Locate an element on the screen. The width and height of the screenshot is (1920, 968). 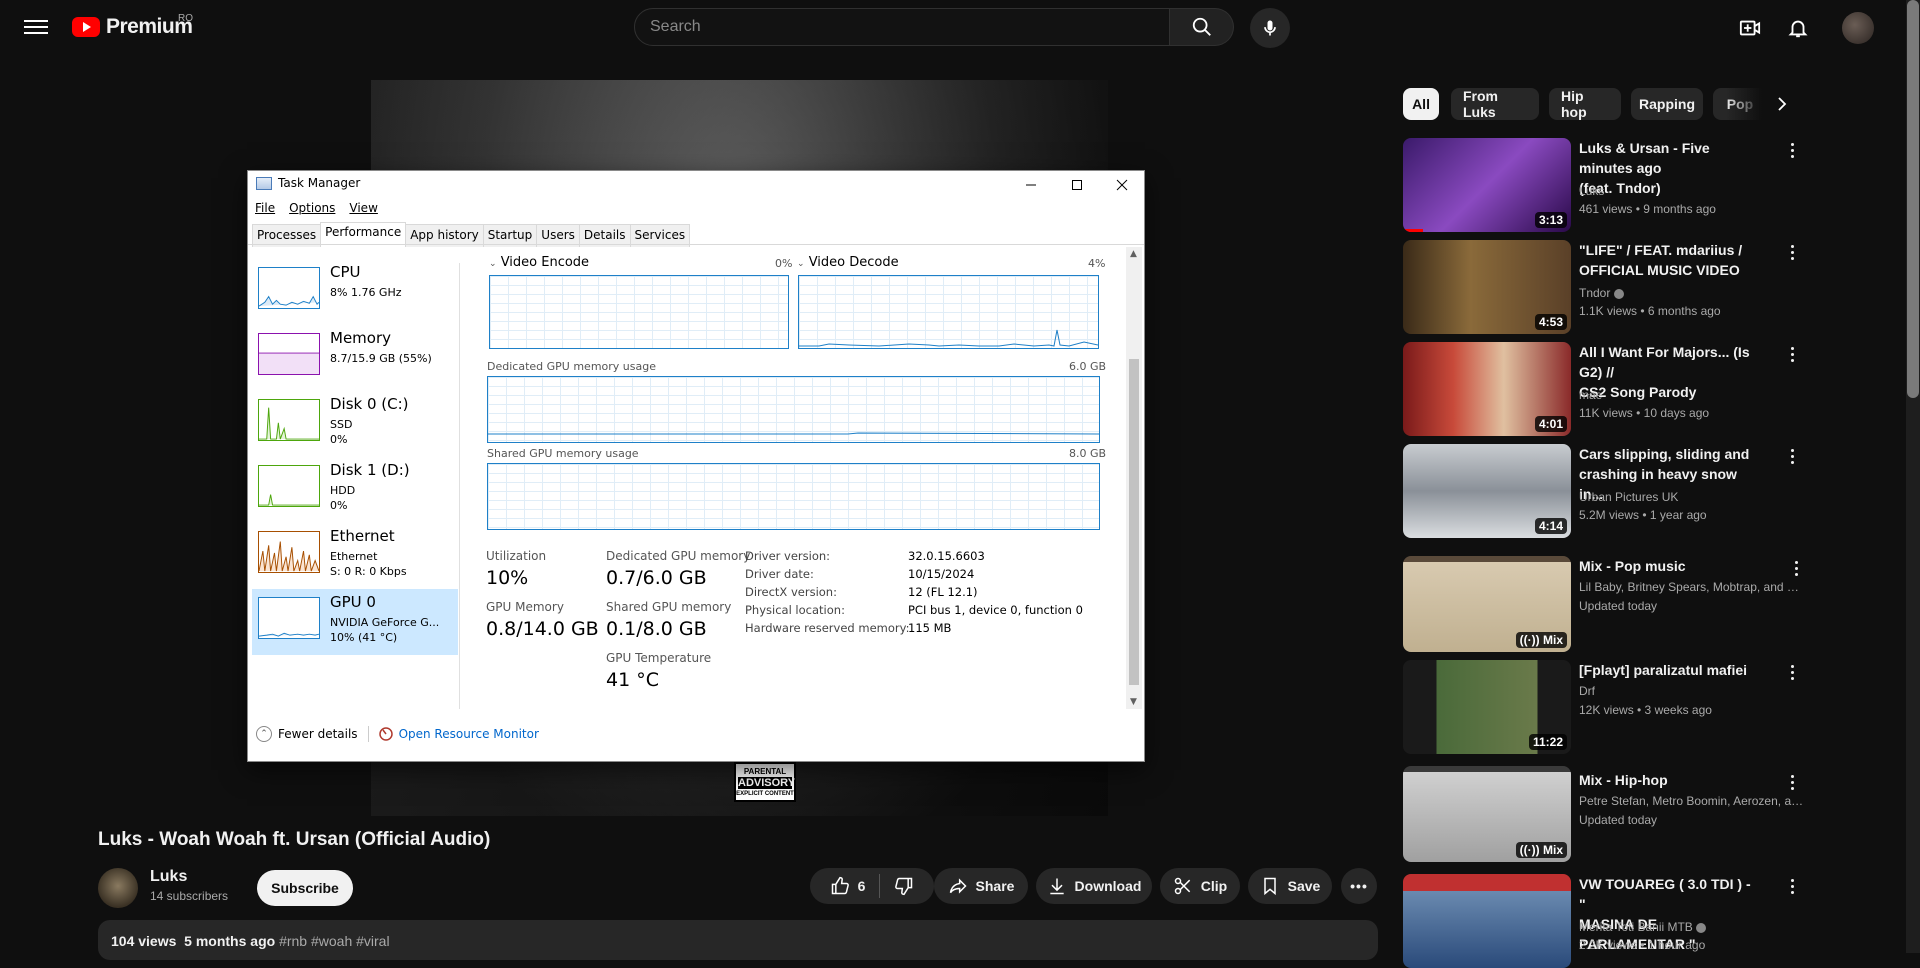
rec-thumbnail-3: 4:01 is located at coordinates (1487, 389).